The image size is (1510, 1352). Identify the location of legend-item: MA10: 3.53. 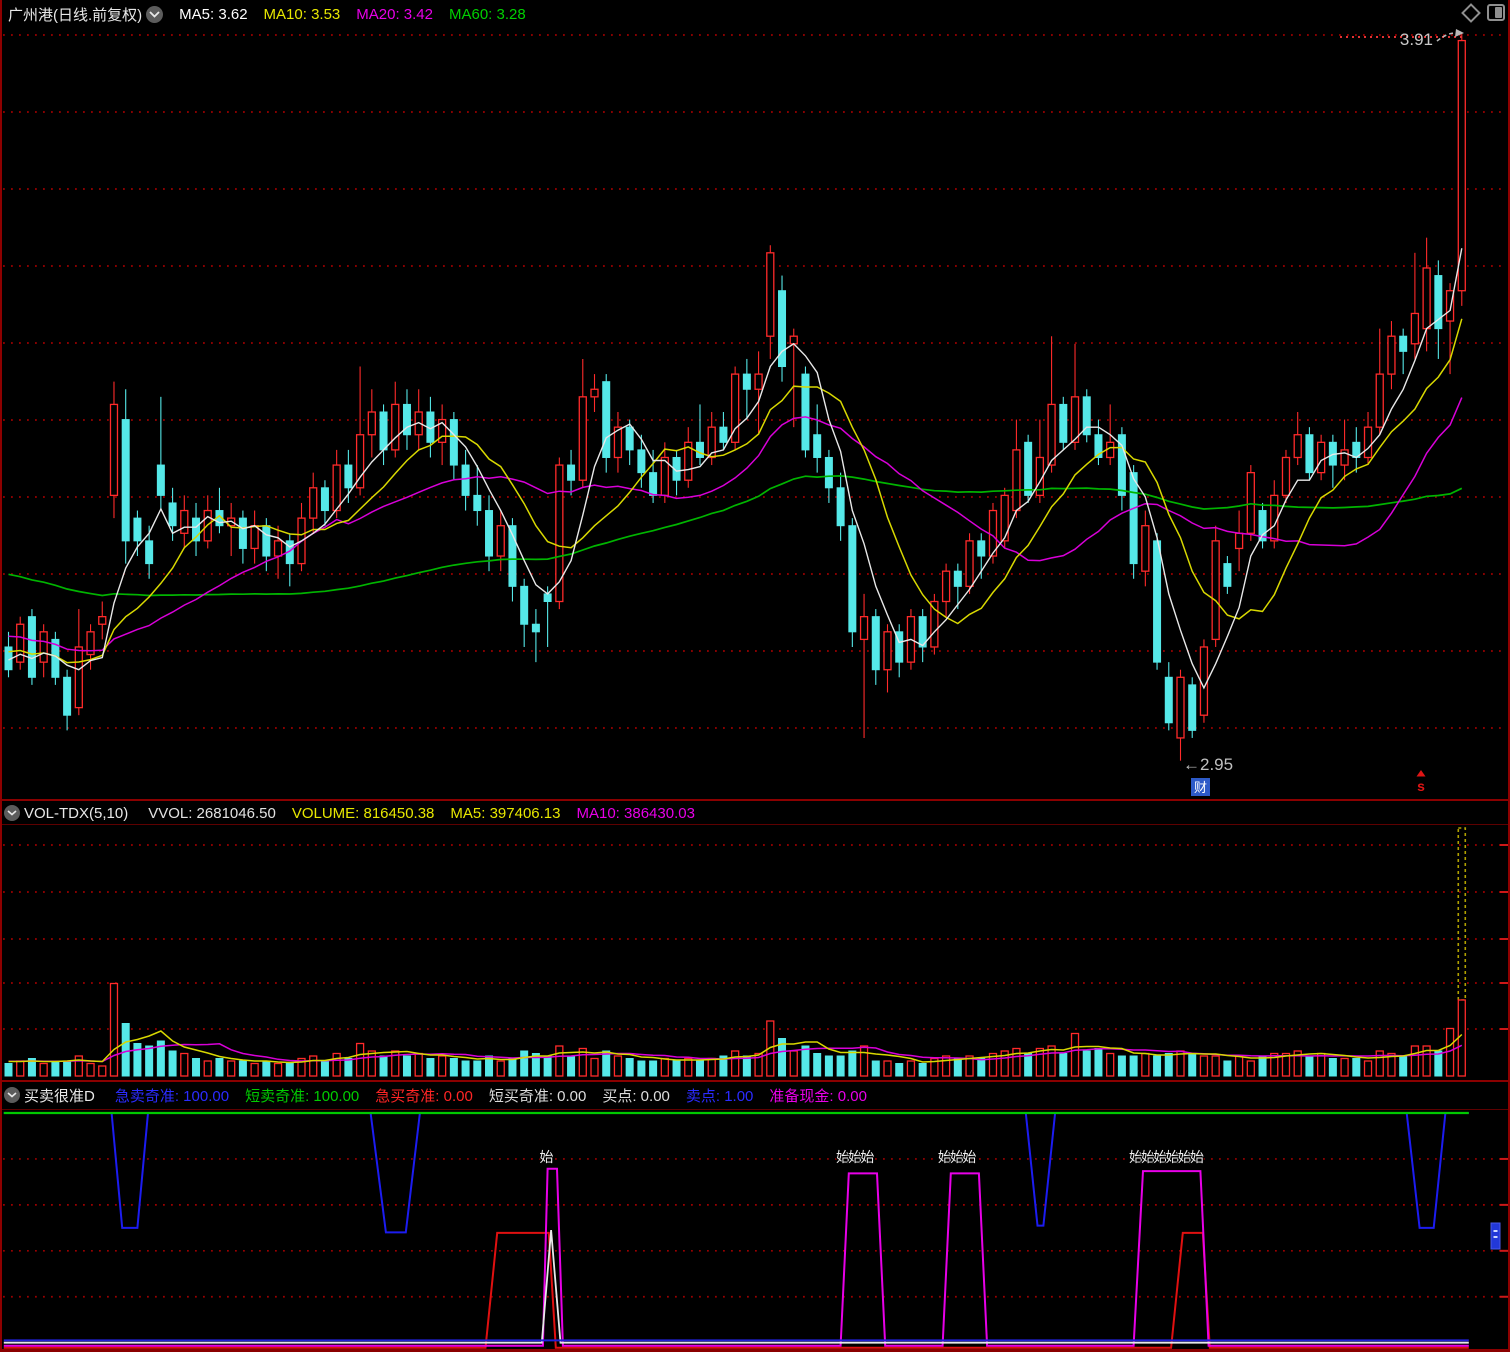
(302, 14).